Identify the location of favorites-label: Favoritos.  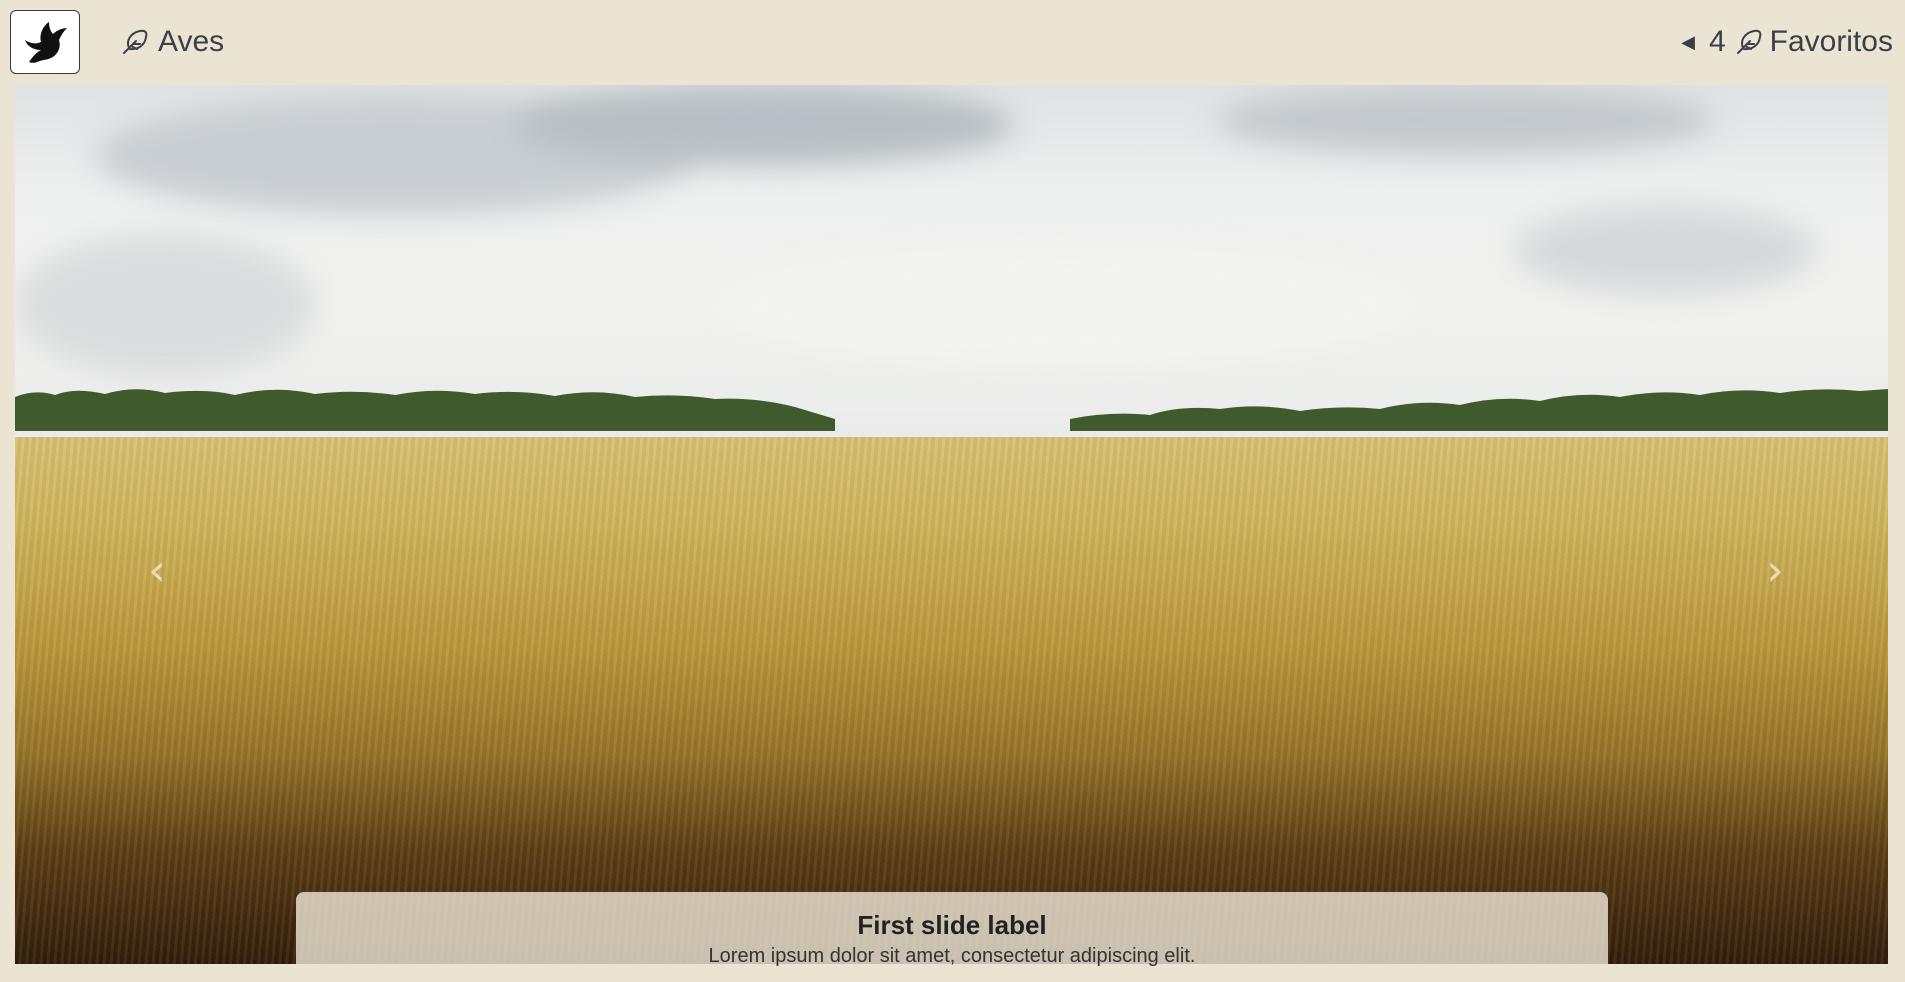
(1831, 41).